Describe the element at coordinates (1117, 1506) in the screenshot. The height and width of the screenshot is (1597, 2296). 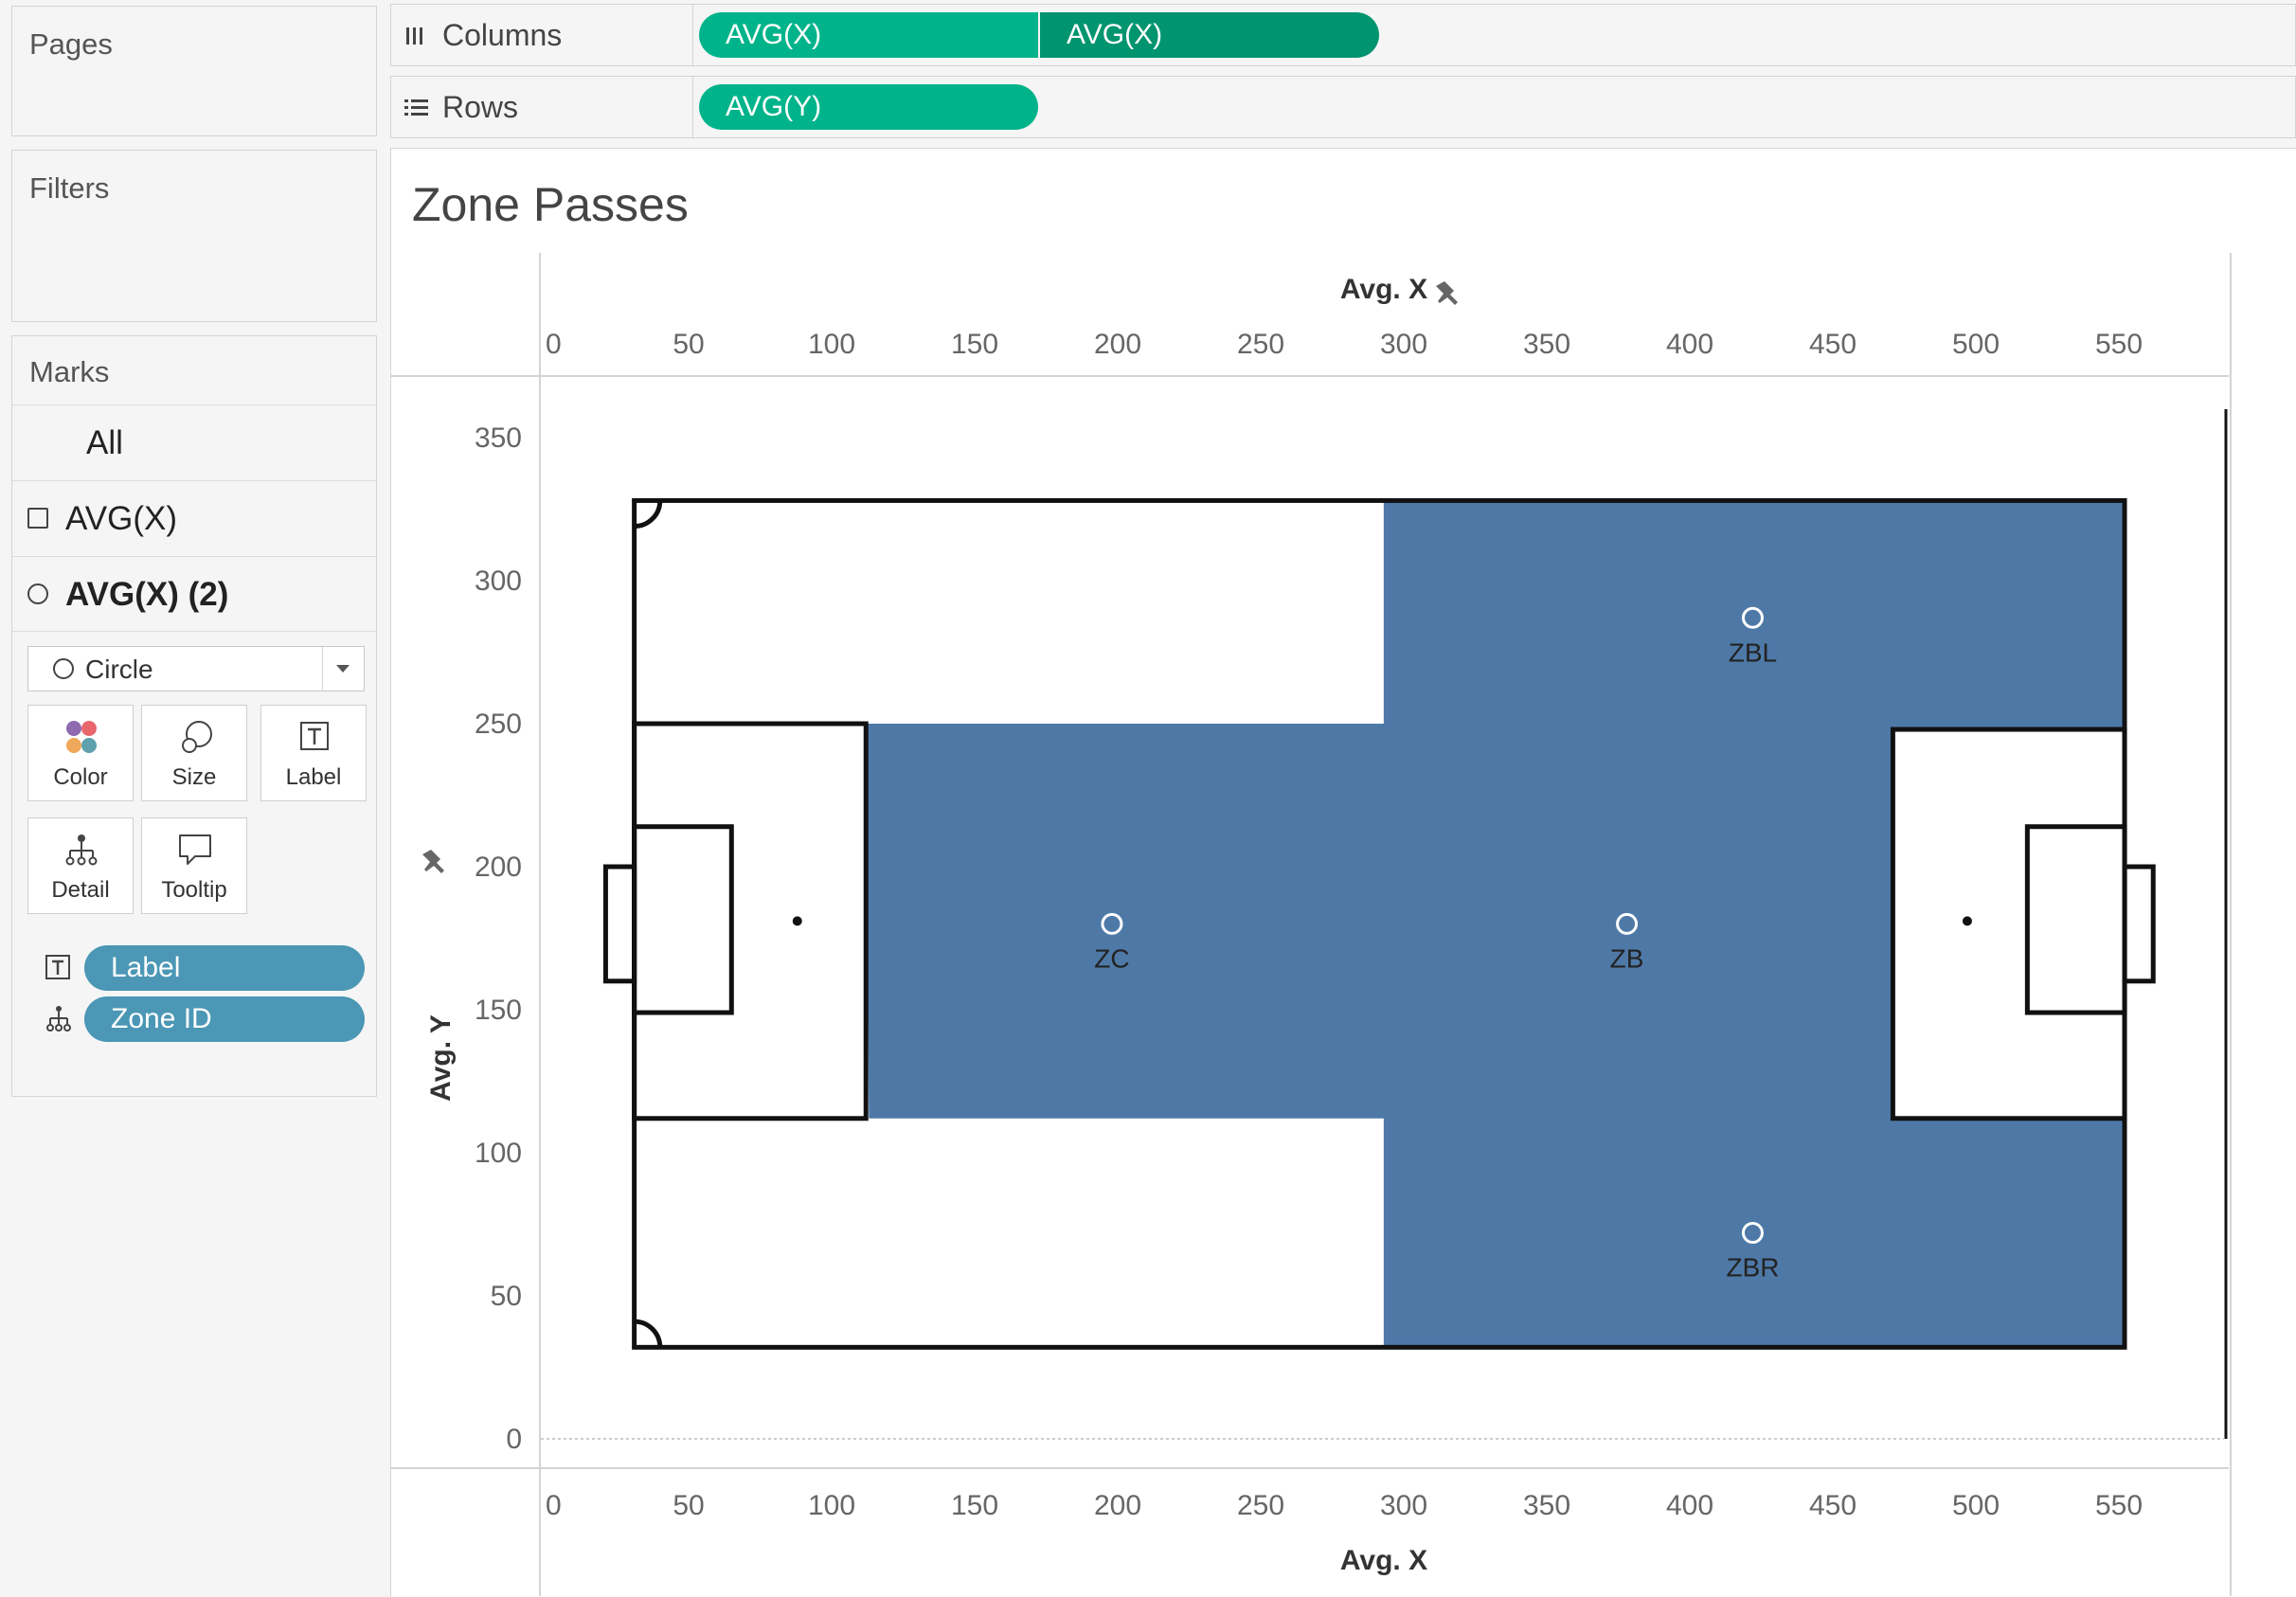
I see `x-tick-label-bottom: 200` at that location.